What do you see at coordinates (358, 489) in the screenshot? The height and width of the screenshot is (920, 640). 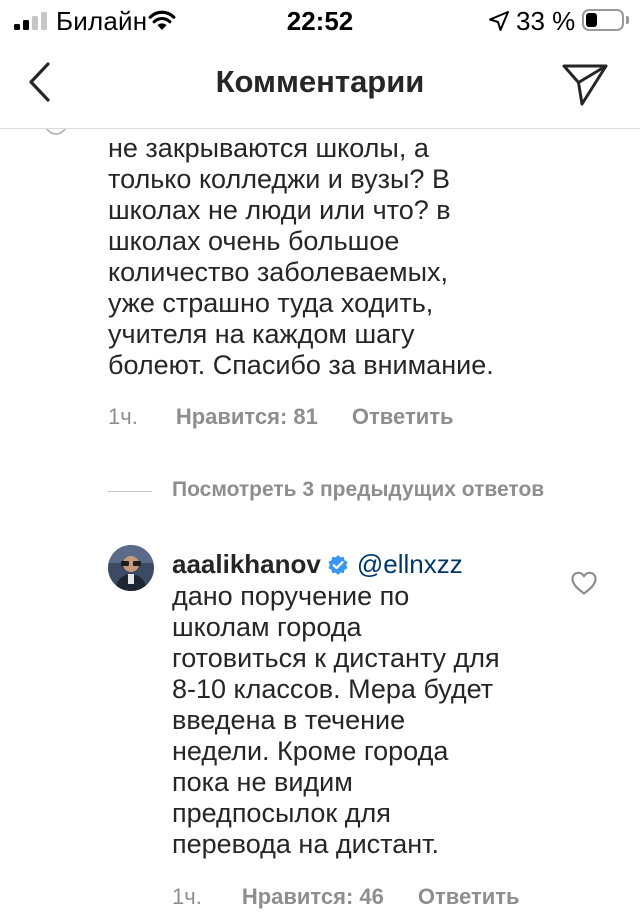 I see `view-previous-replies-label: Посмотреть 3 предыдущих ответов` at bounding box center [358, 489].